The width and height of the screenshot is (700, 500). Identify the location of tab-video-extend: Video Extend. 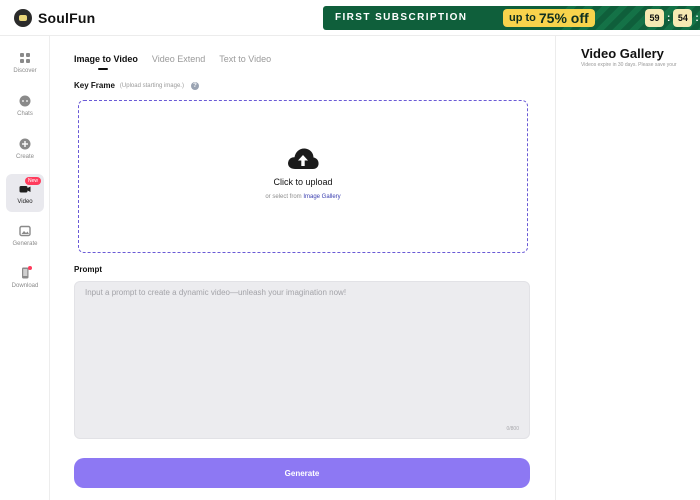
(178, 62).